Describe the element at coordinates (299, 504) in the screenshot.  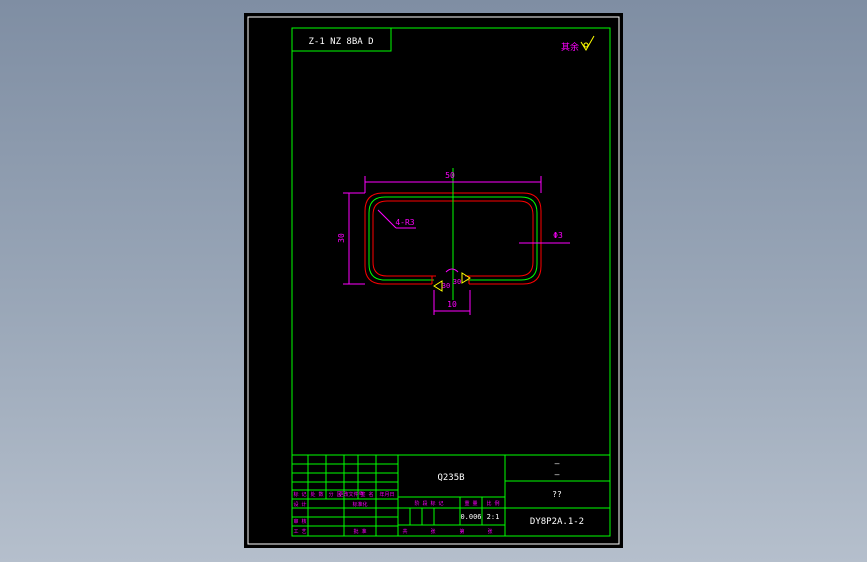
I see `left-label: 设 计` at that location.